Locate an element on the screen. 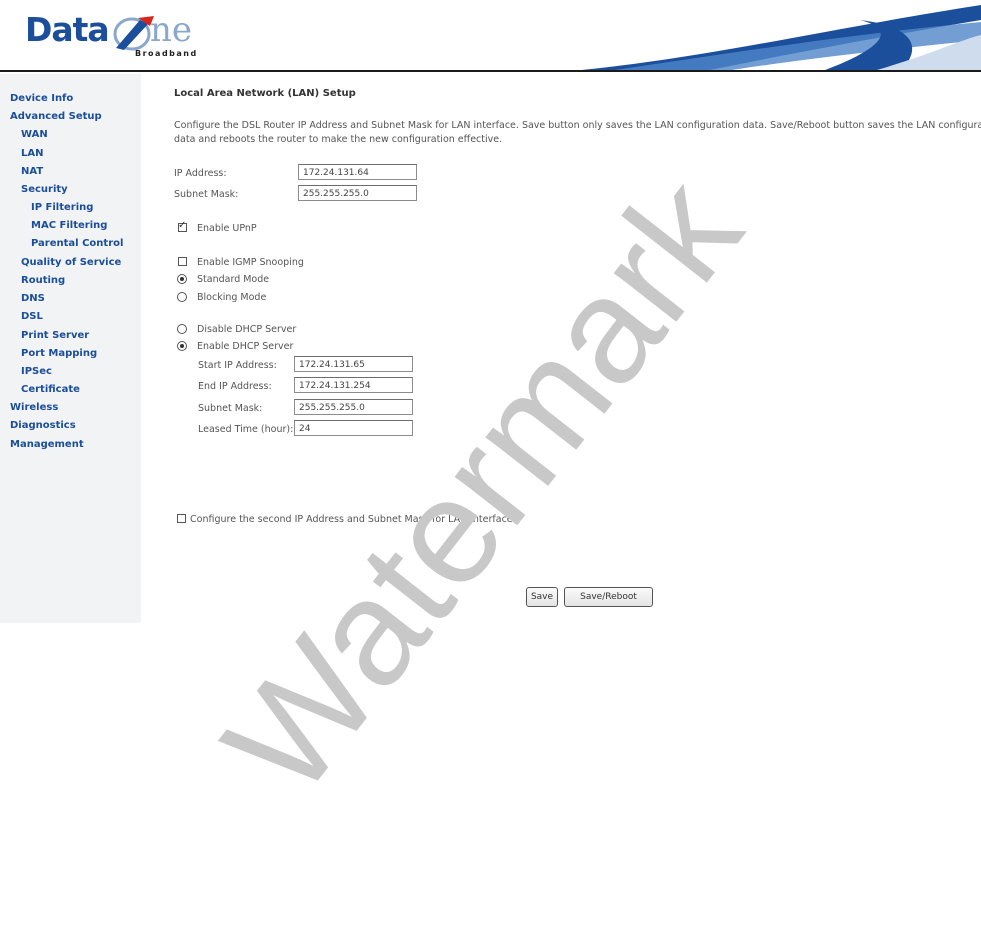  leased-time-label: Leased Time (hour): is located at coordinates (246, 429).